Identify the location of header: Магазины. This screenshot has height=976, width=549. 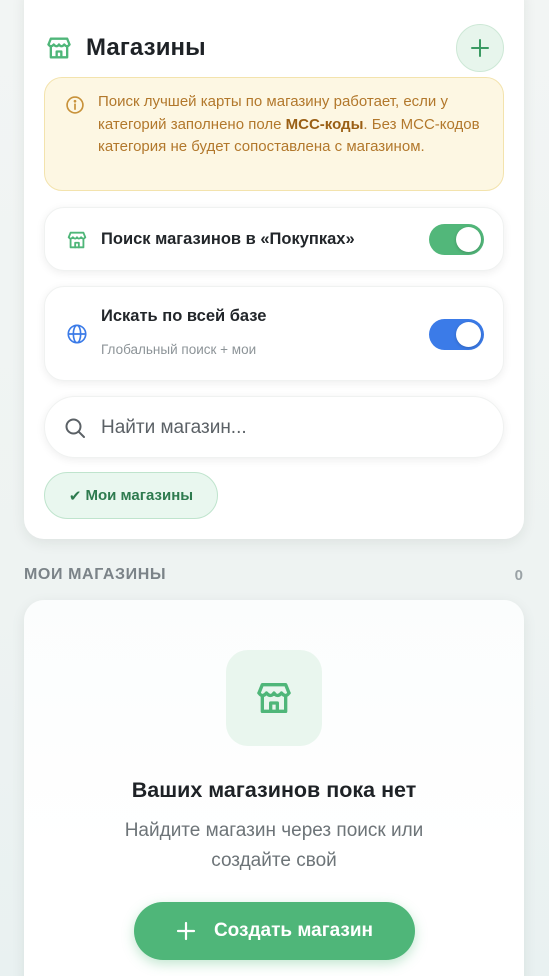
(274, 48).